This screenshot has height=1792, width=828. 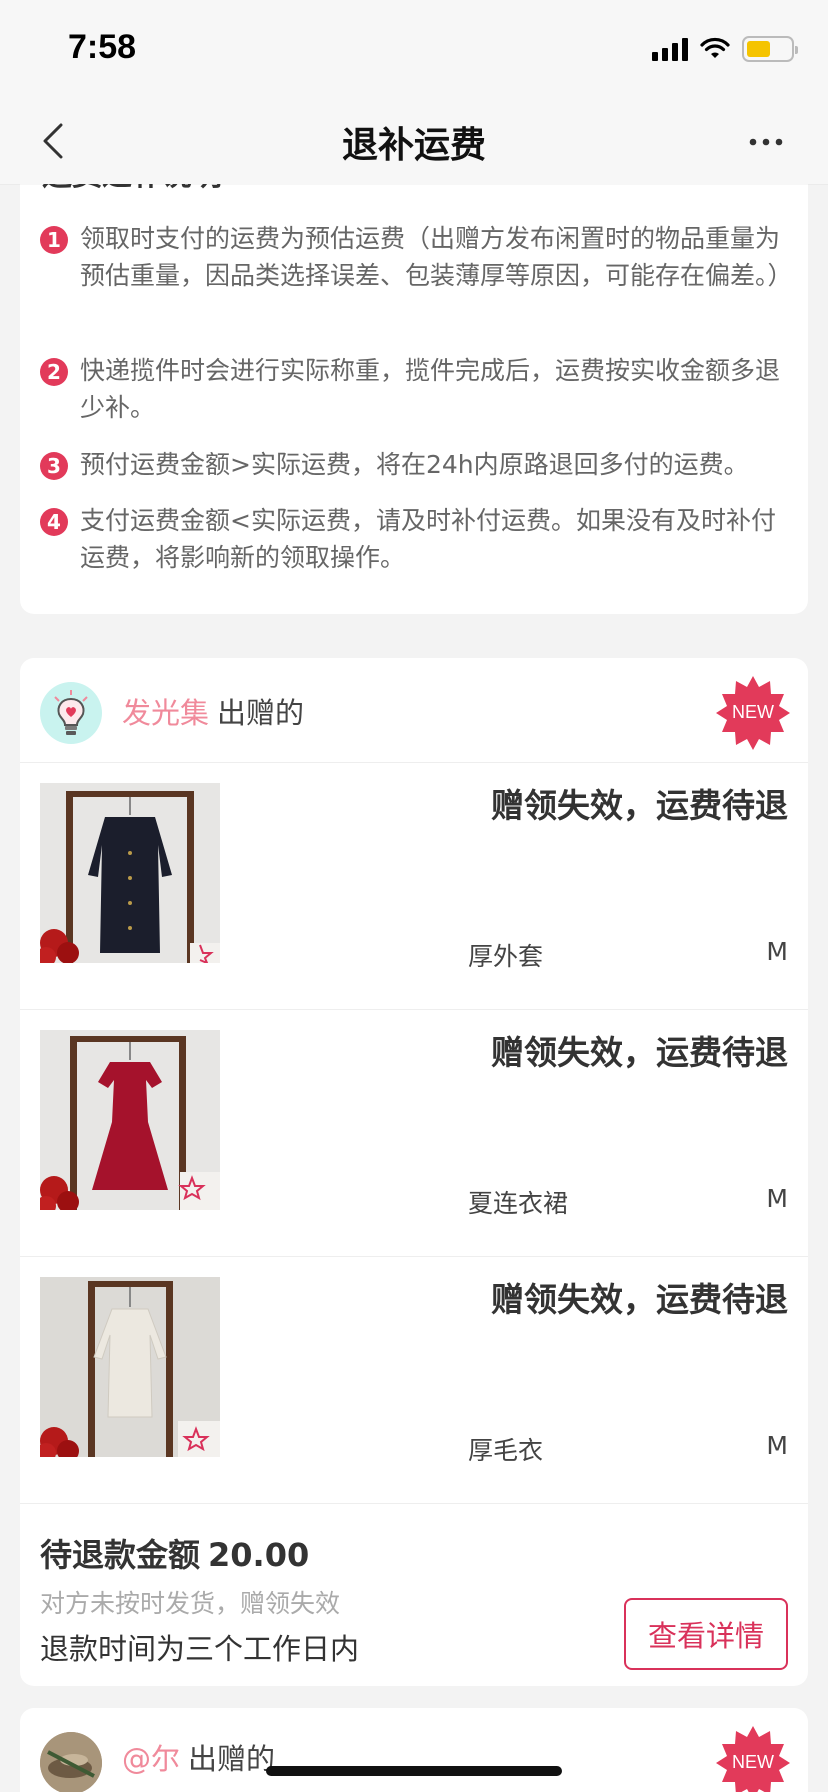 What do you see at coordinates (120, 1555) in the screenshot?
I see `refund-label-text: 待退款金额` at bounding box center [120, 1555].